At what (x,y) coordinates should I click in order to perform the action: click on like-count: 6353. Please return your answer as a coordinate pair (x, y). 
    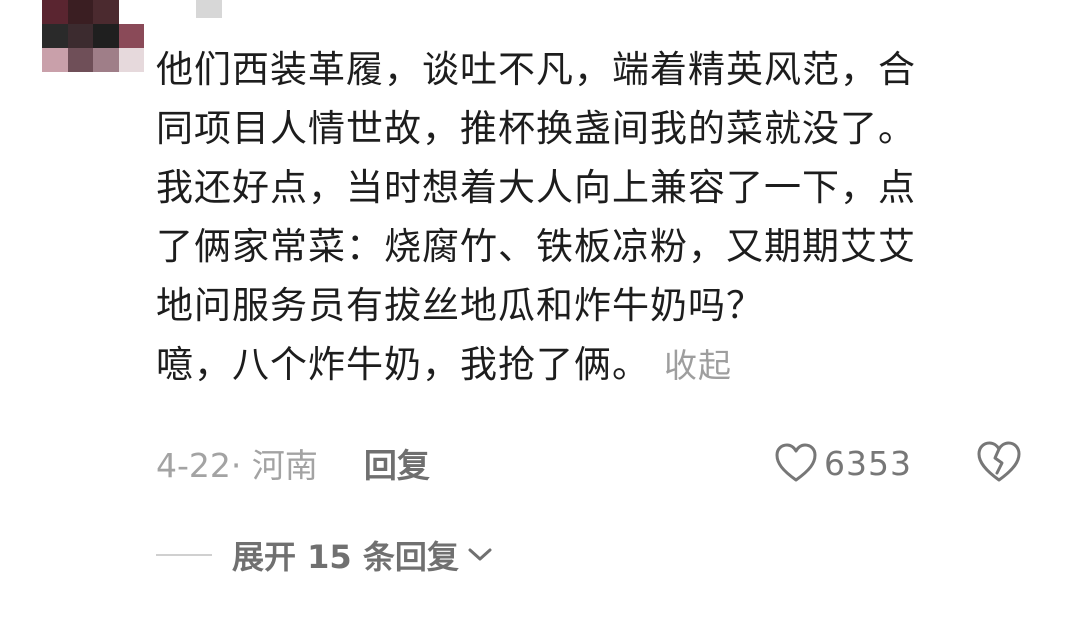
    Looking at the image, I should click on (868, 463).